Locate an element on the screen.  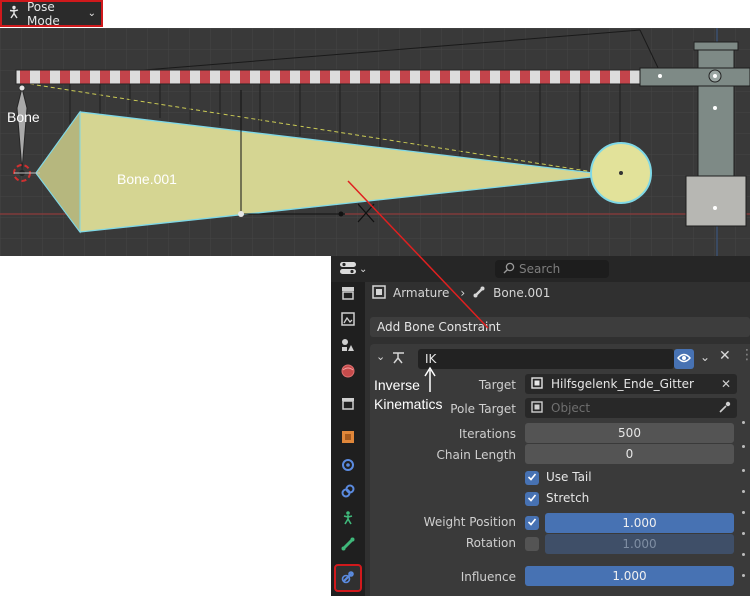
clear-icon: ✕ is located at coordinates (726, 384).